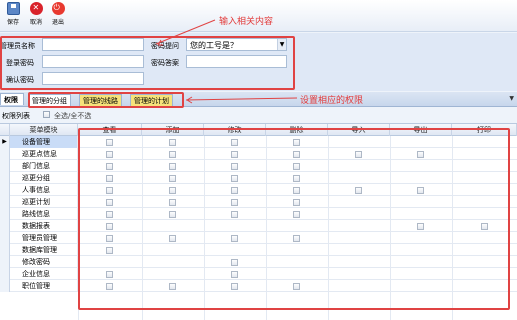  Describe the element at coordinates (421, 130) in the screenshot. I see `export-column-header: 导出` at that location.